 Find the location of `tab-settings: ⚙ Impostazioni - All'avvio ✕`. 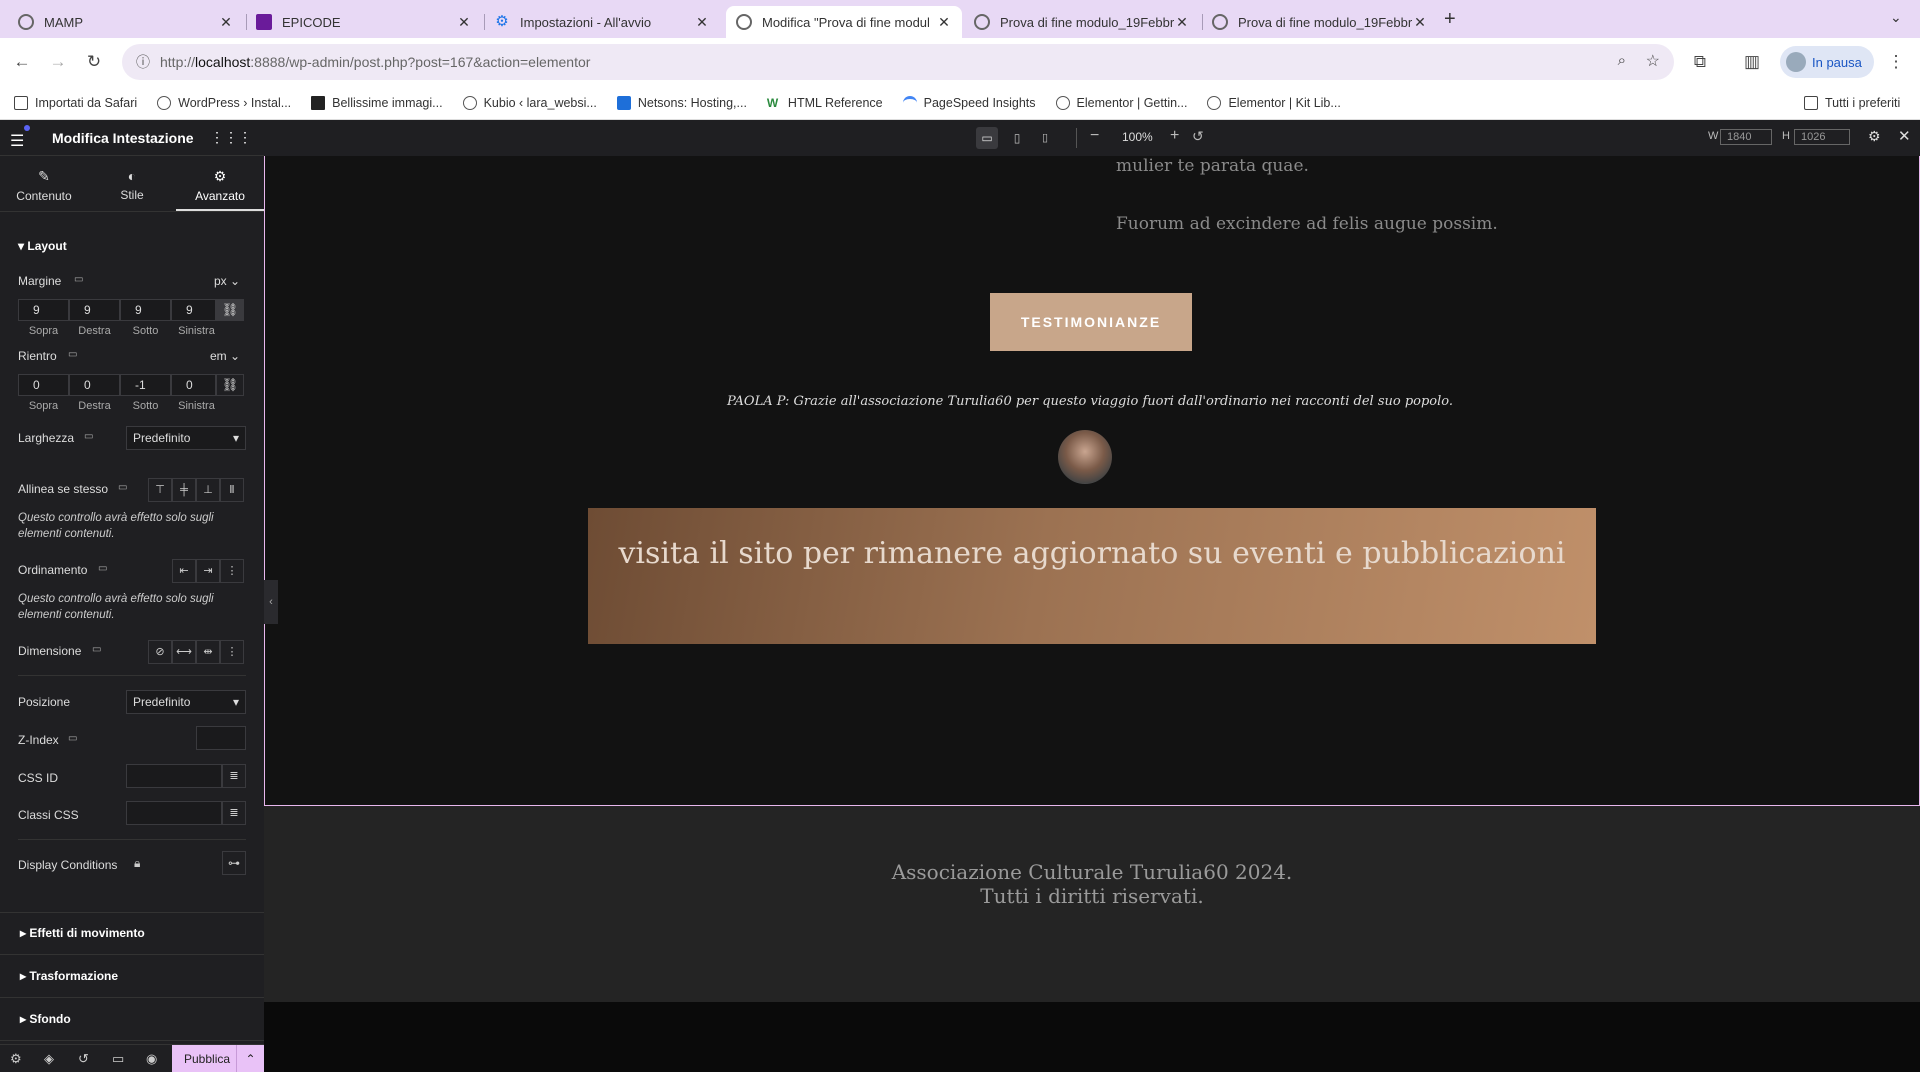

tab-settings: ⚙ Impostazioni - All'avvio ✕ is located at coordinates (602, 22).